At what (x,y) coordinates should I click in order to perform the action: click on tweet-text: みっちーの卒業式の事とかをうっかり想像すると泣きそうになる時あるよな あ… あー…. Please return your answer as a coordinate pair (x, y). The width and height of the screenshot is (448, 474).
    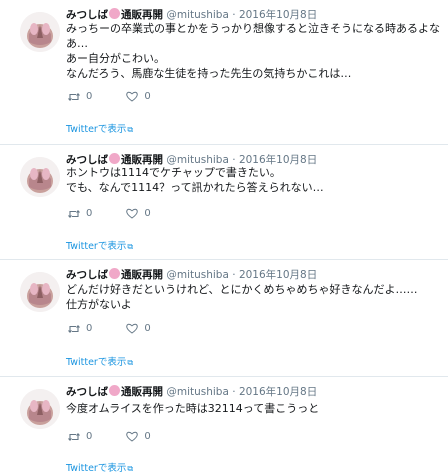
    Looking at the image, I should click on (254, 51).